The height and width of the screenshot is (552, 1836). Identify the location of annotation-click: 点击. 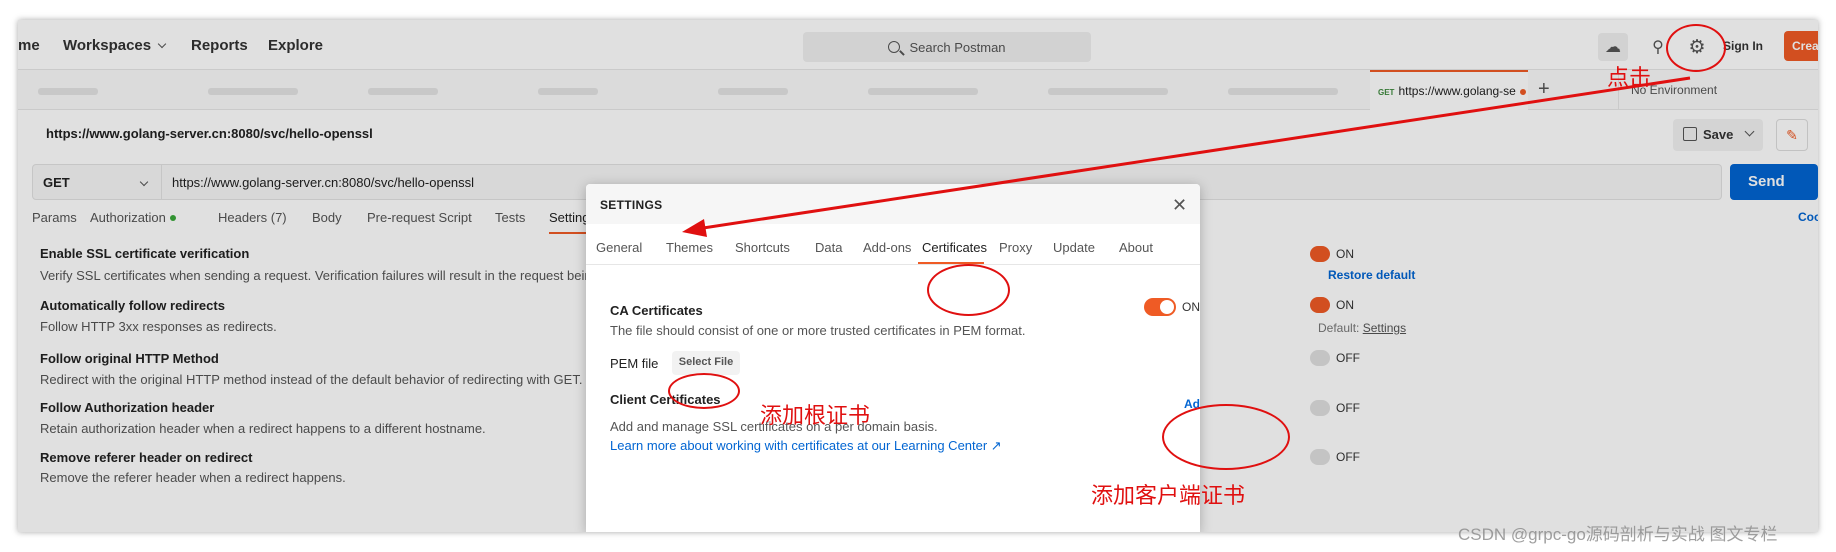
(1629, 78).